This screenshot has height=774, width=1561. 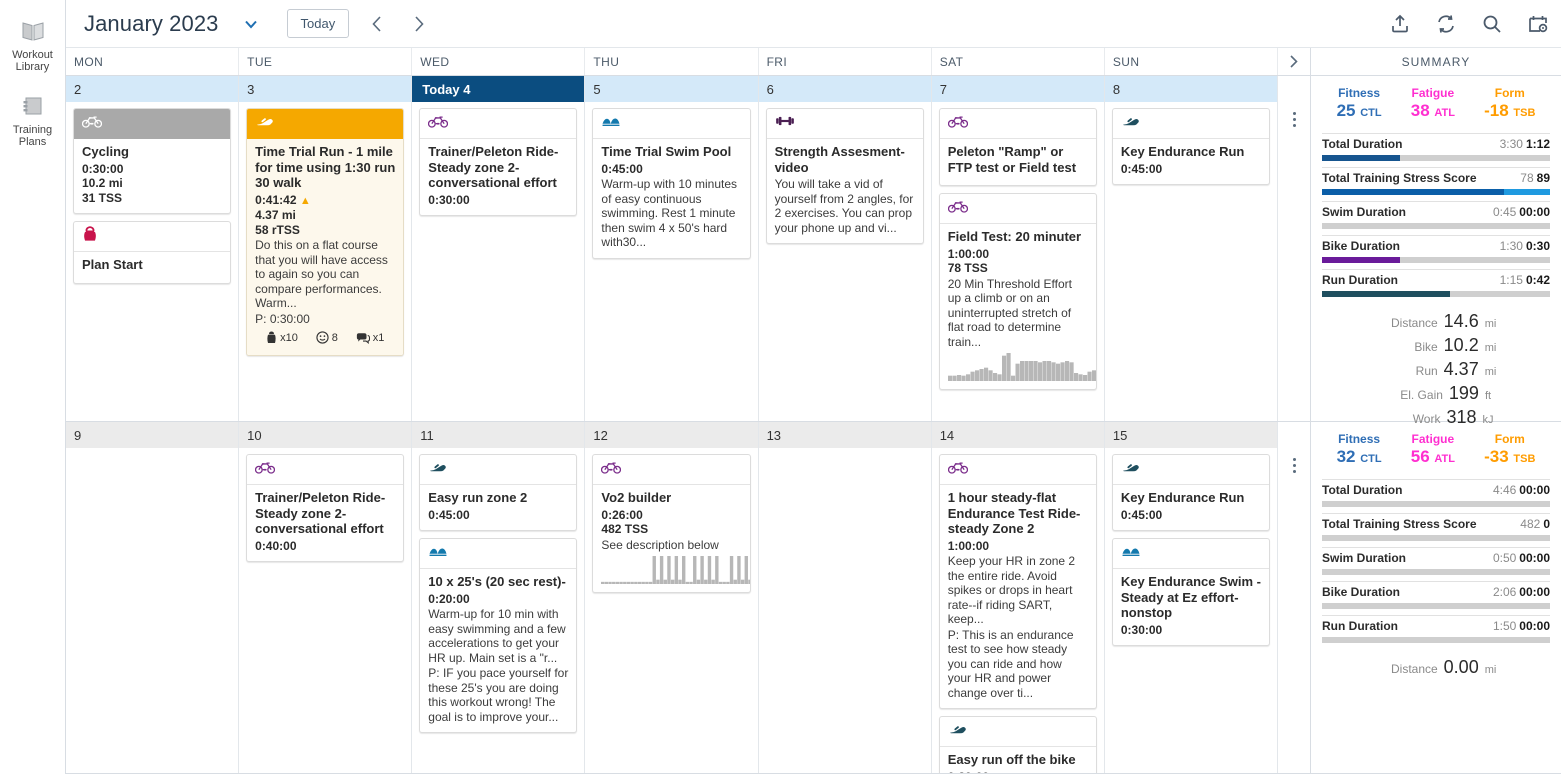 What do you see at coordinates (326, 61) in the screenshot?
I see `dow-tue: TUE` at bounding box center [326, 61].